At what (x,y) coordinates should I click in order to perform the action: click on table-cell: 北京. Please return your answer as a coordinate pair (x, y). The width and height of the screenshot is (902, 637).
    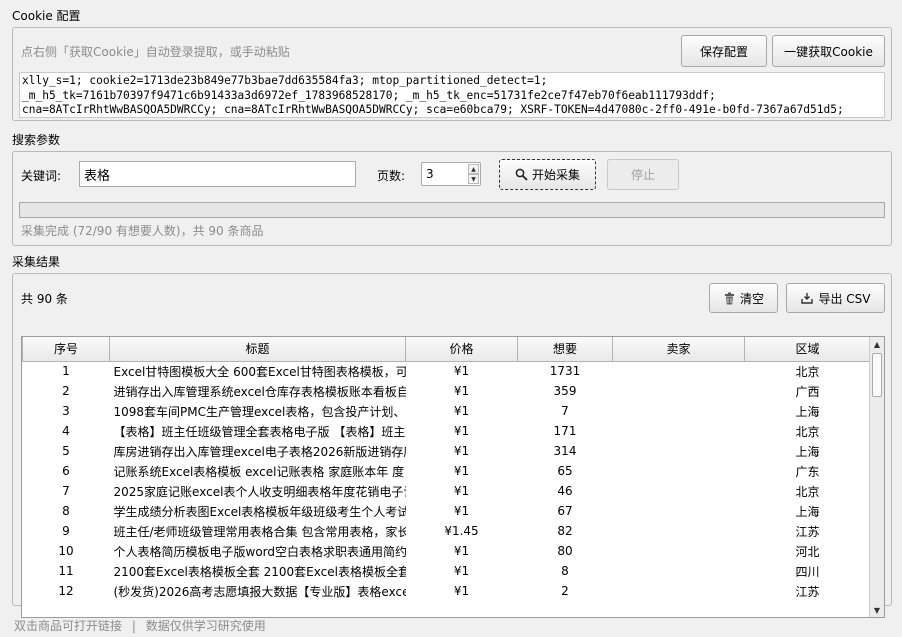
    Looking at the image, I should click on (807, 431).